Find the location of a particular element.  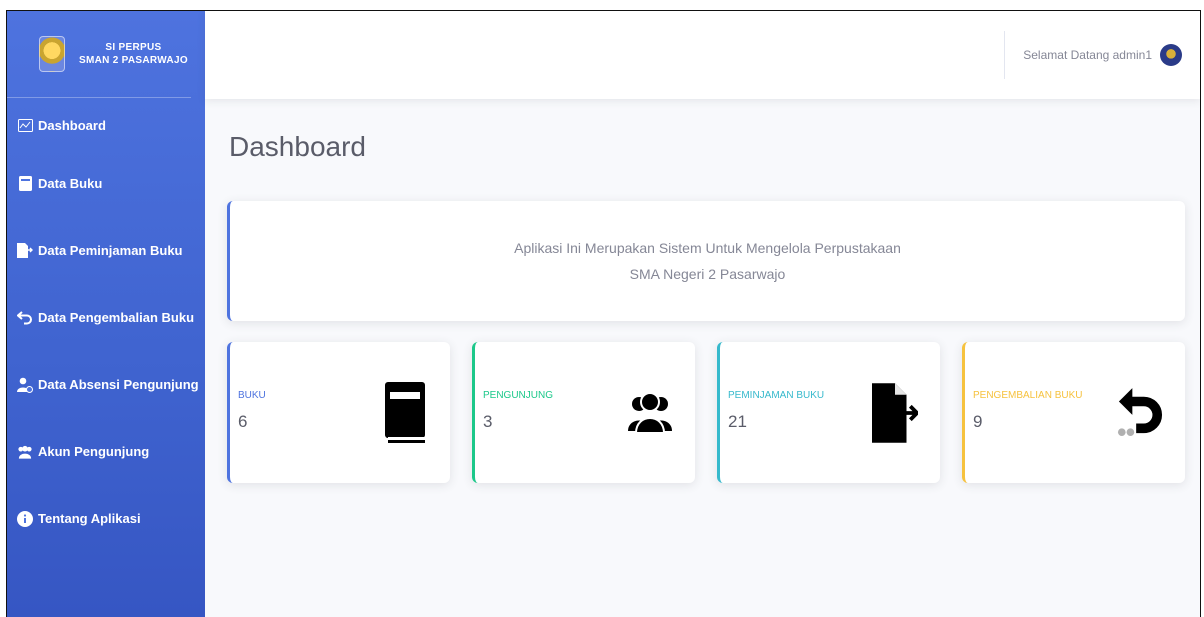

info-circle-icon is located at coordinates (25, 518).